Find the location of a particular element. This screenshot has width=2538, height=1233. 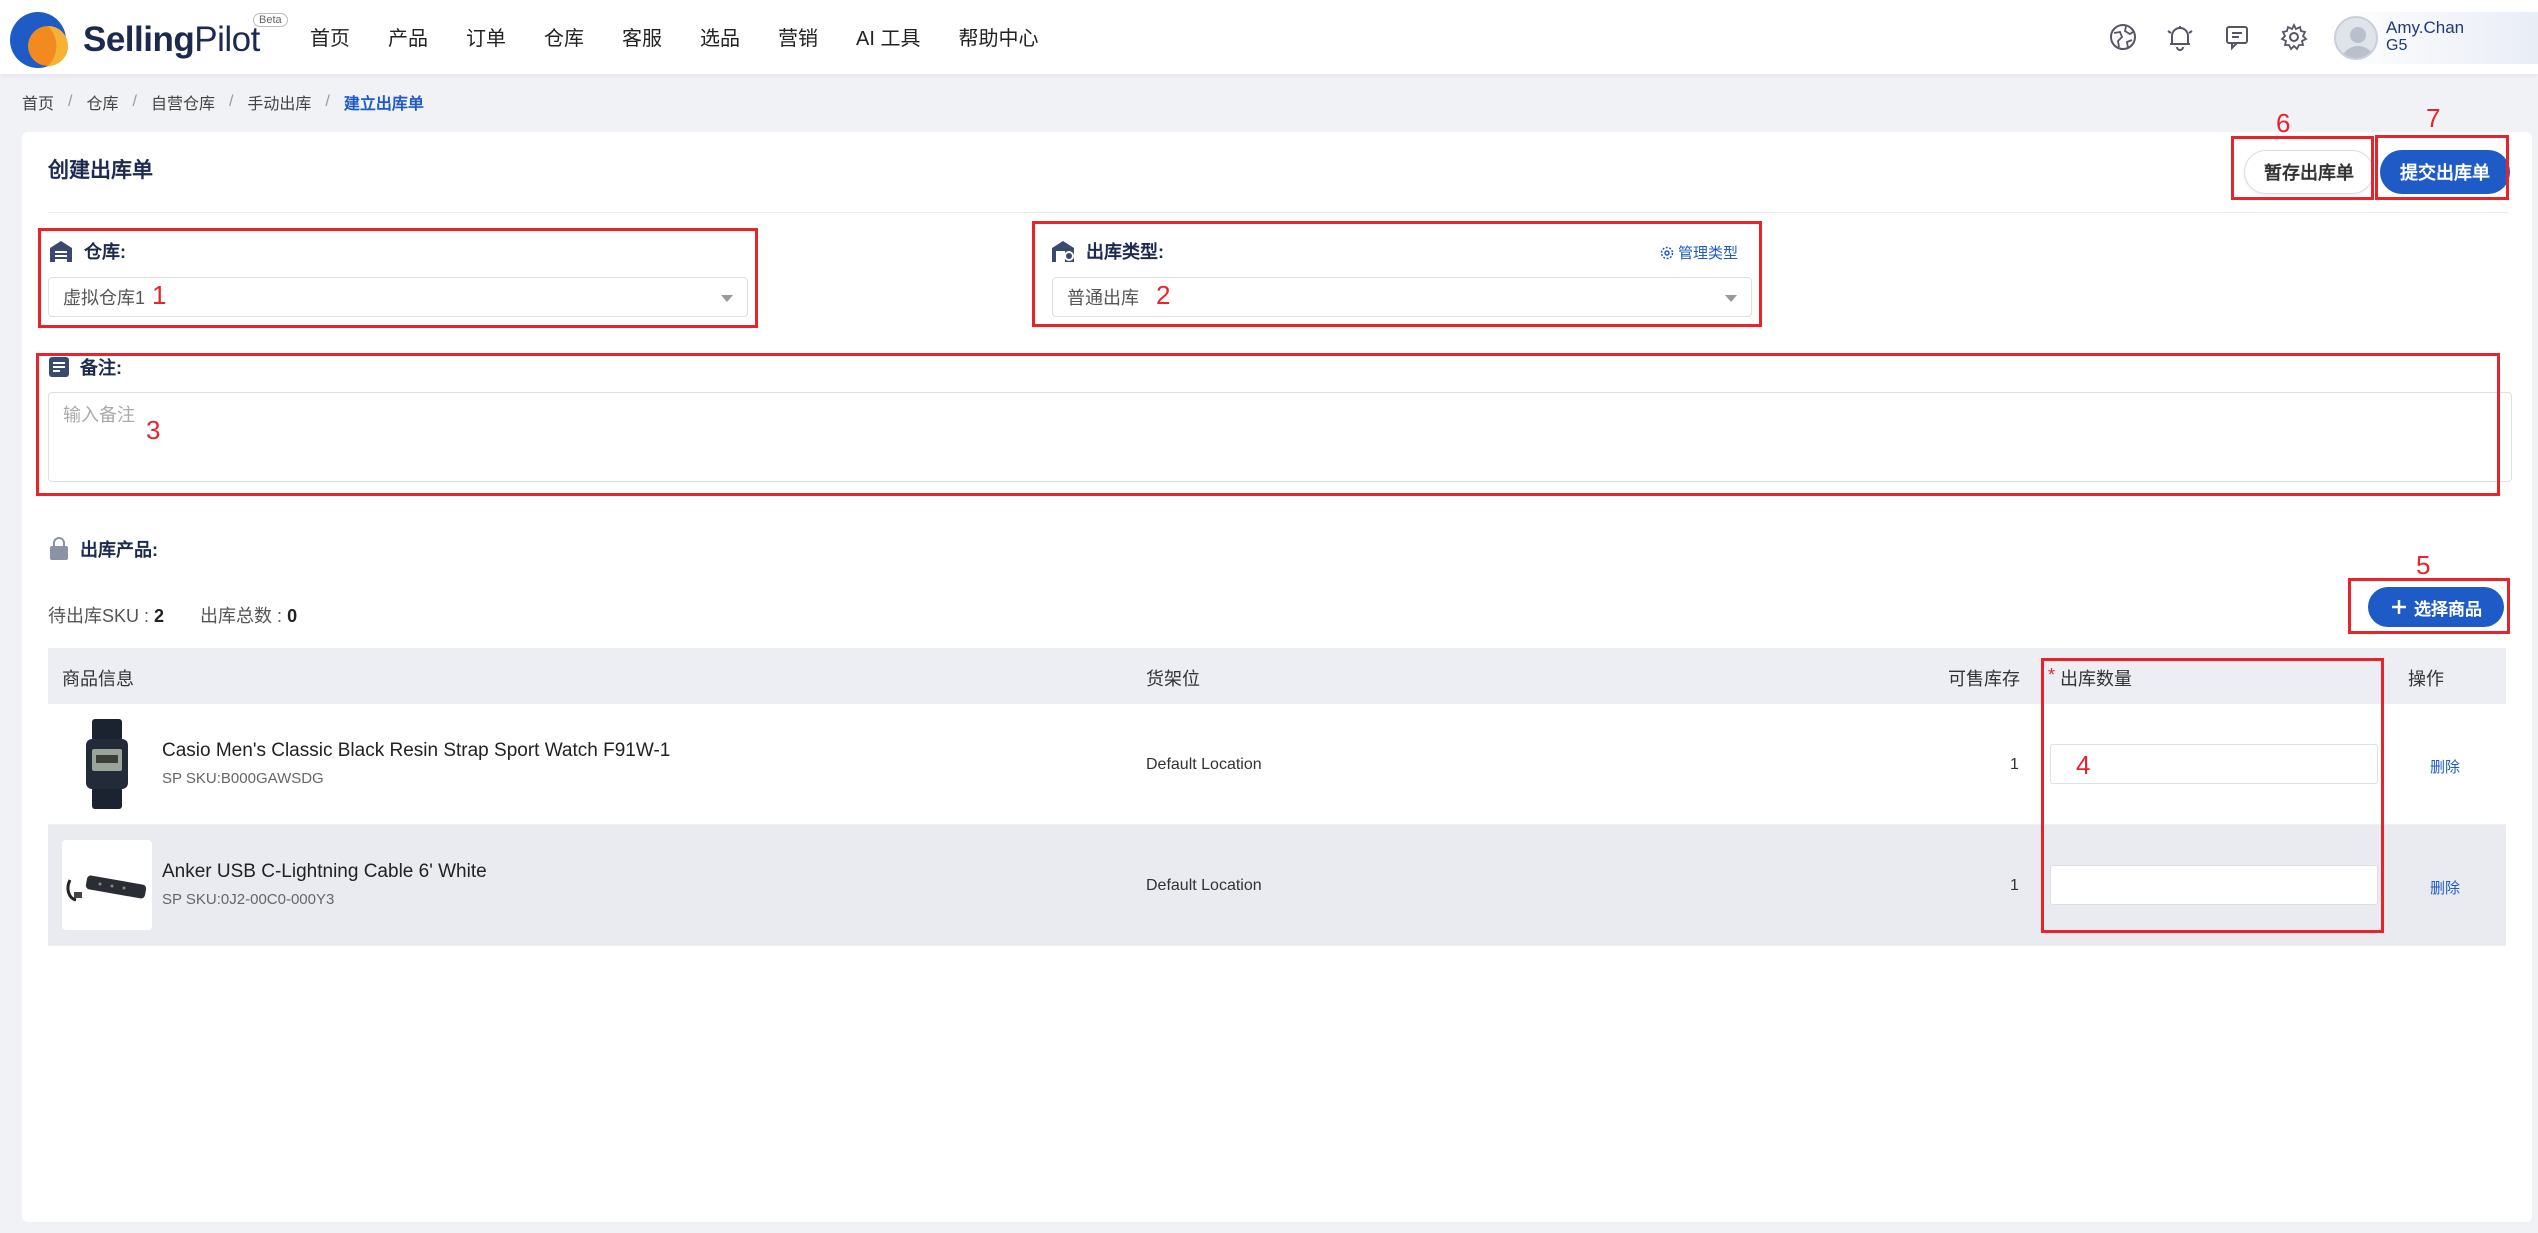

header-location: 货架位 is located at coordinates (1173, 679).